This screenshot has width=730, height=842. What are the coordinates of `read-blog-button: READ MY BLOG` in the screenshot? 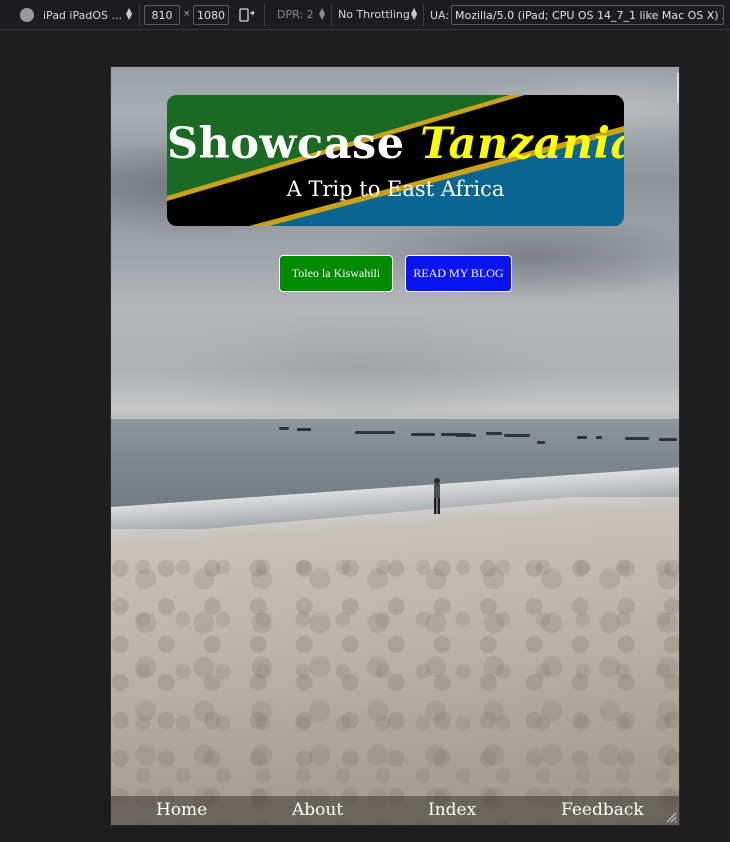 It's located at (458, 273).